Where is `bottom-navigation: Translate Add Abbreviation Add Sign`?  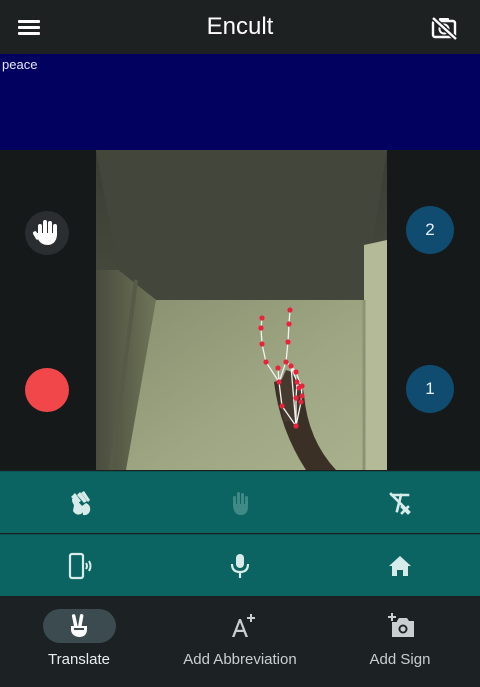
bottom-navigation: Translate Add Abbreviation Add Sign is located at coordinates (240, 642).